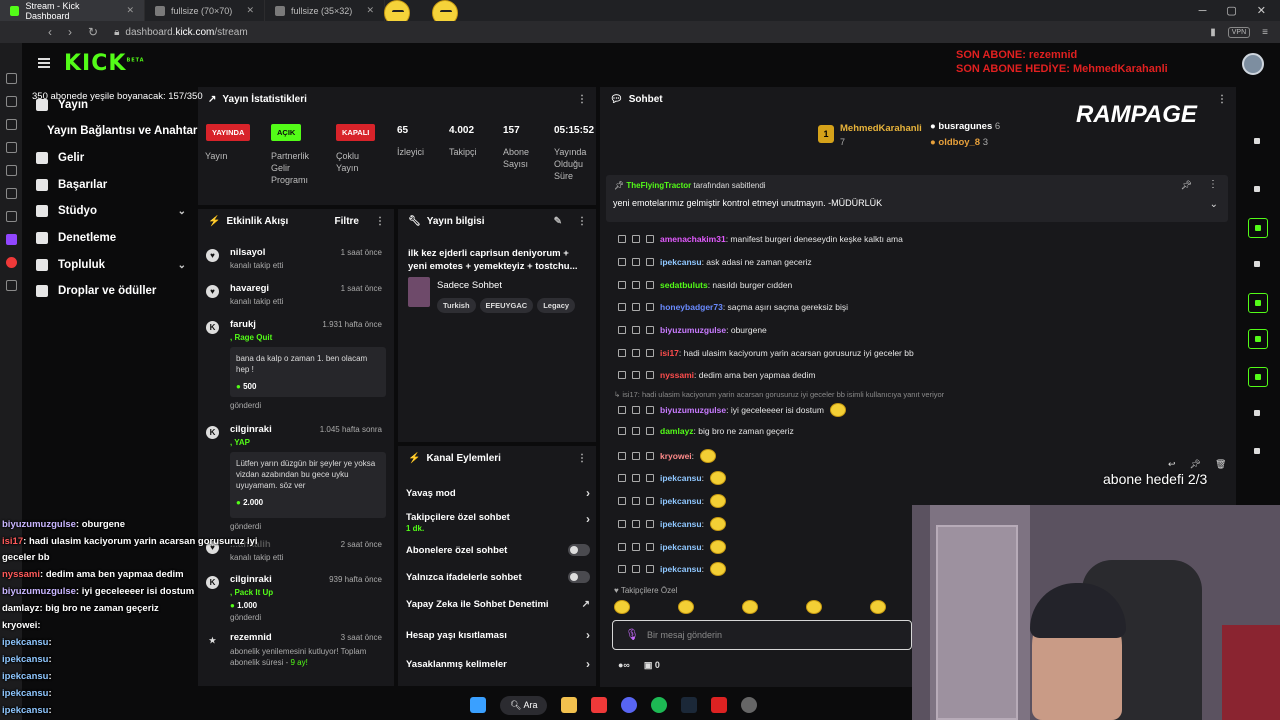 This screenshot has width=1280, height=720. Describe the element at coordinates (959, 142) in the screenshot. I see `leaderboard-name: ● oldboy_8 3` at that location.